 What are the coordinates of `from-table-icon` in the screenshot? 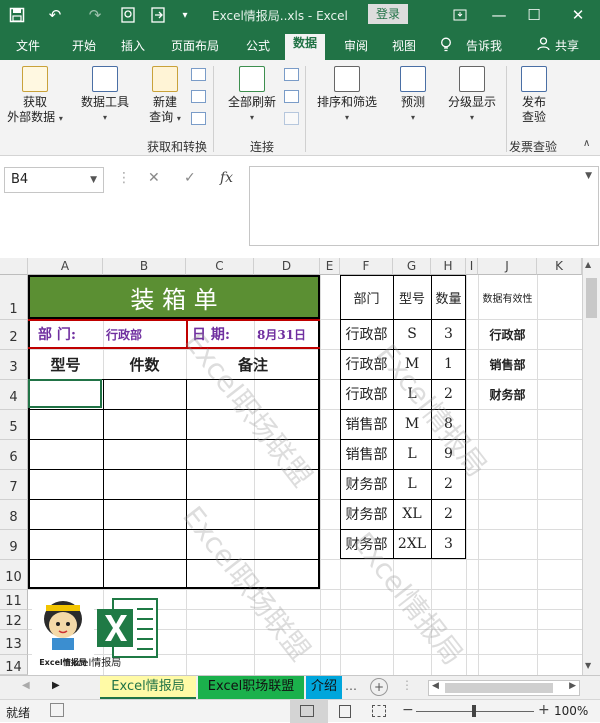 It's located at (198, 96).